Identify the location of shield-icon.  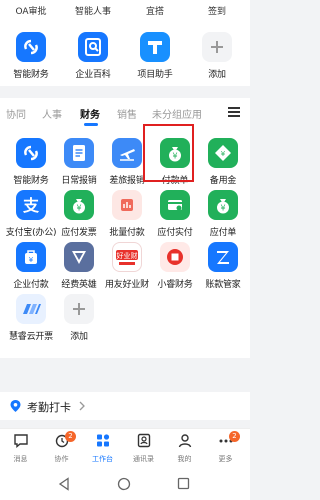
(79, 257).